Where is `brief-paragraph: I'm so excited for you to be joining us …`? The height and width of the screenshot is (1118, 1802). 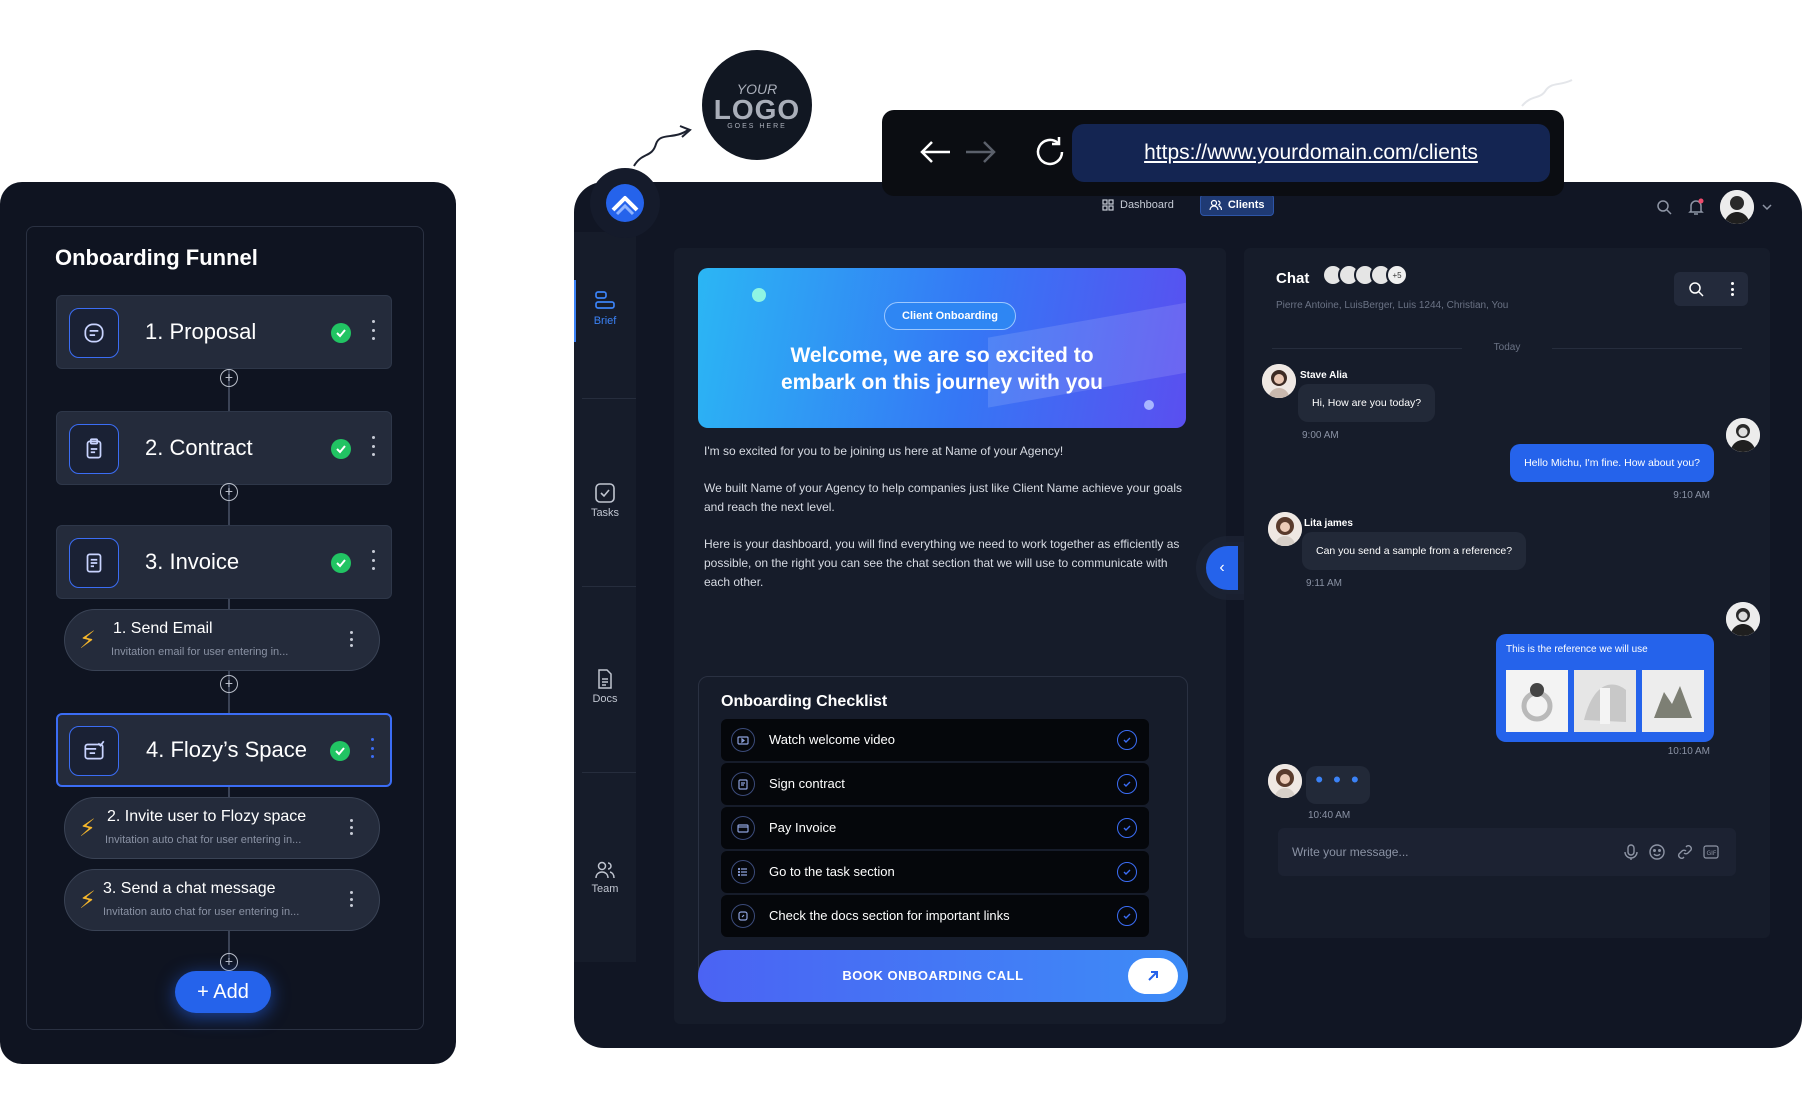 brief-paragraph: I'm so excited for you to be joining us … is located at coordinates (884, 451).